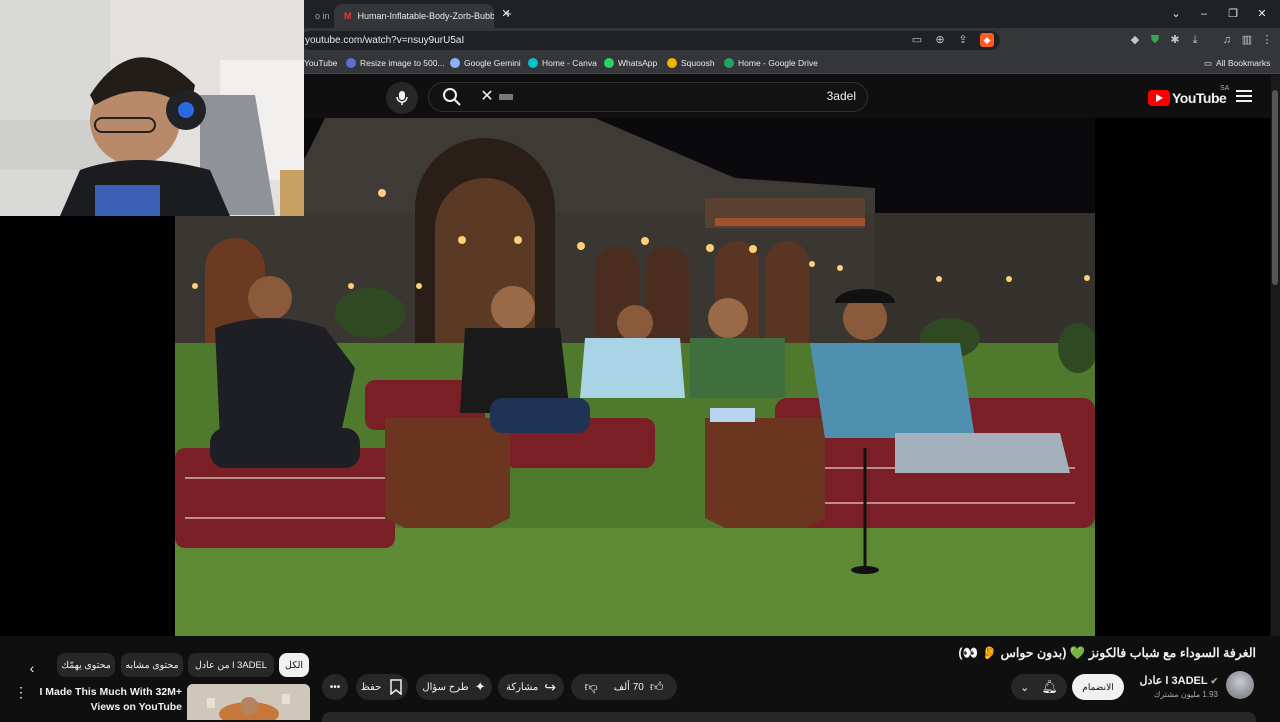 This screenshot has height=722, width=1280. Describe the element at coordinates (487, 97) in the screenshot. I see `clear-search-icon: ✕` at that location.